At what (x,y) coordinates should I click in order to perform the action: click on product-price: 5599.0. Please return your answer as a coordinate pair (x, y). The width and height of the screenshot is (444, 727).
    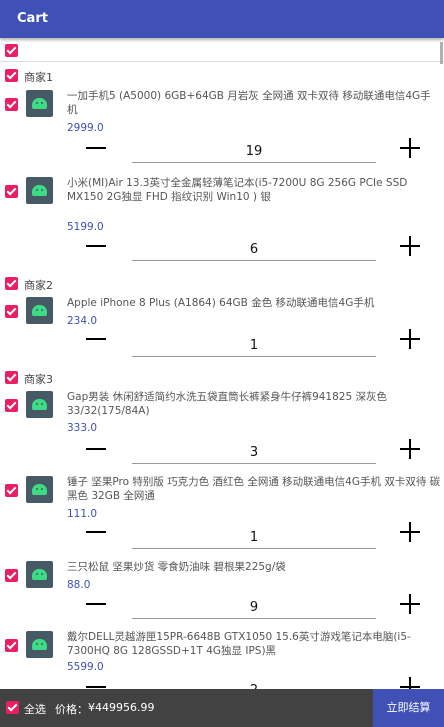
    Looking at the image, I should click on (85, 667).